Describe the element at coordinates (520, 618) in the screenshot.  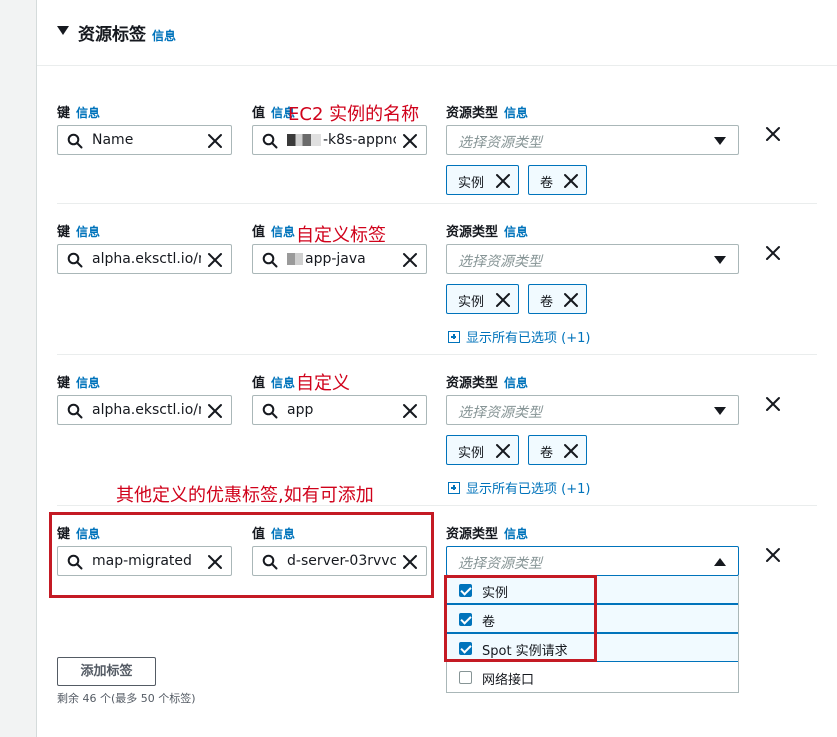
I see `highlight-box-options` at that location.